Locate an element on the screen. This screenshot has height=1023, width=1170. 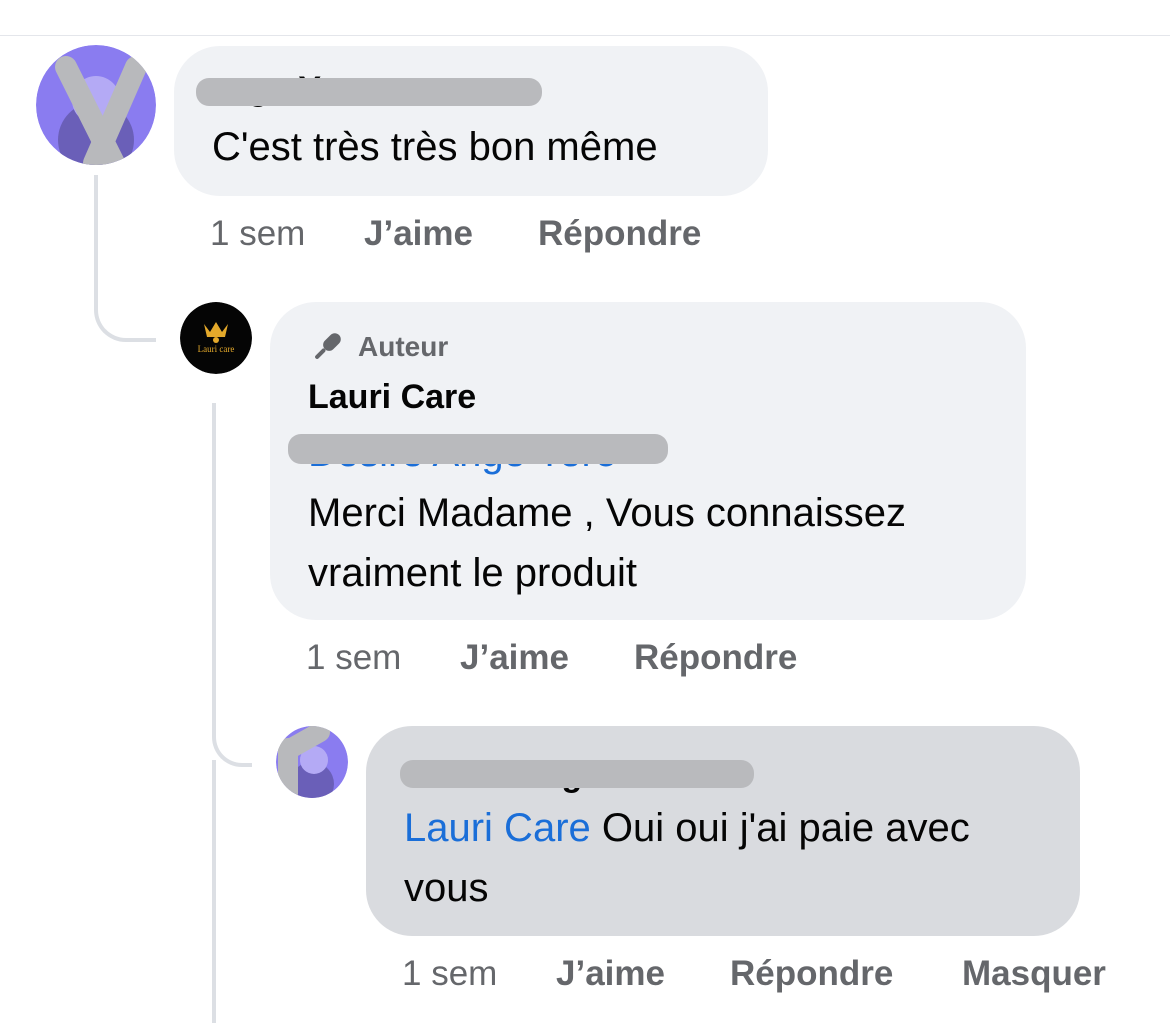
comment-bubble-1: …go Yero C'est très très bon même is located at coordinates (471, 121).